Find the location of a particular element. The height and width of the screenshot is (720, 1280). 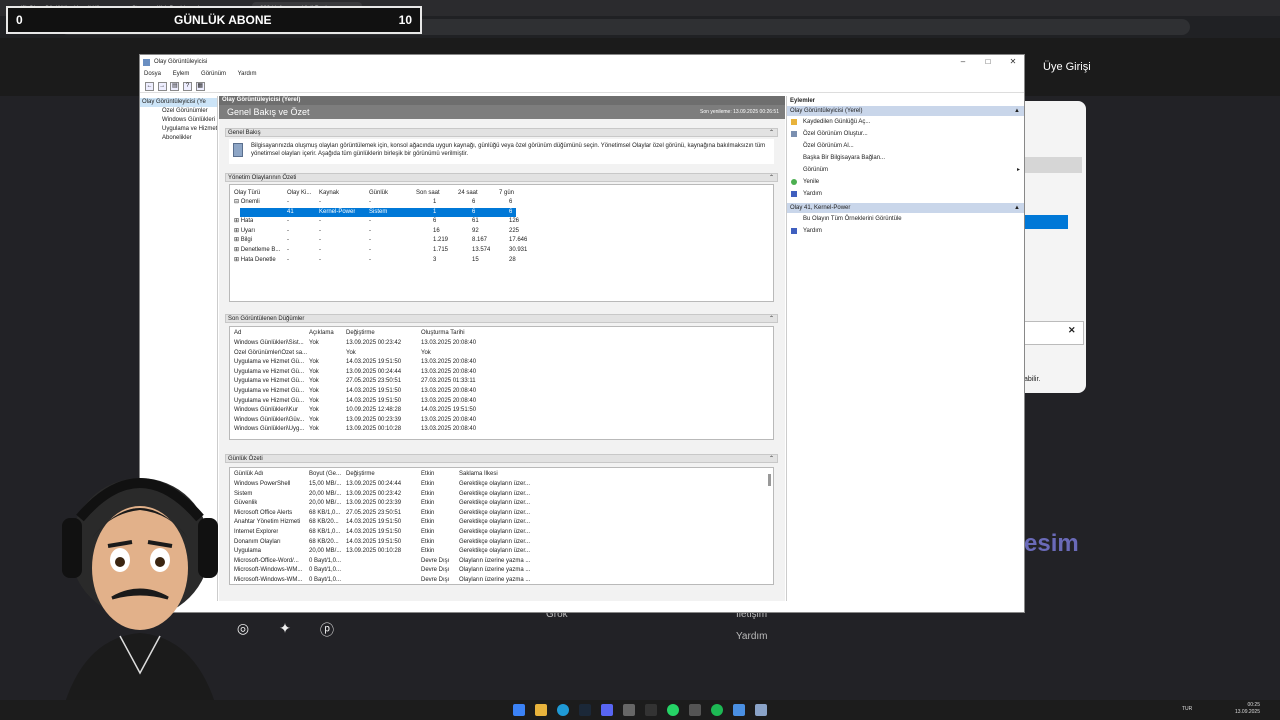

col-header: Saklama İlkesi is located at coordinates (478, 474).